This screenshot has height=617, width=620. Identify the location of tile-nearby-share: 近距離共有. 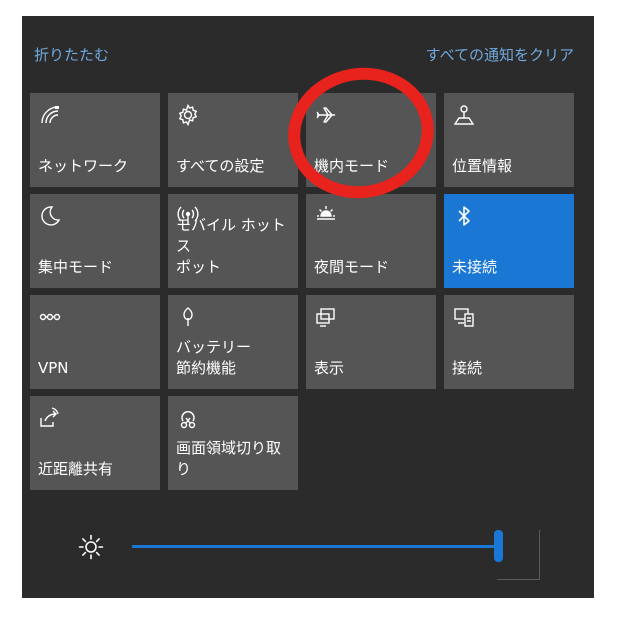
(95, 443).